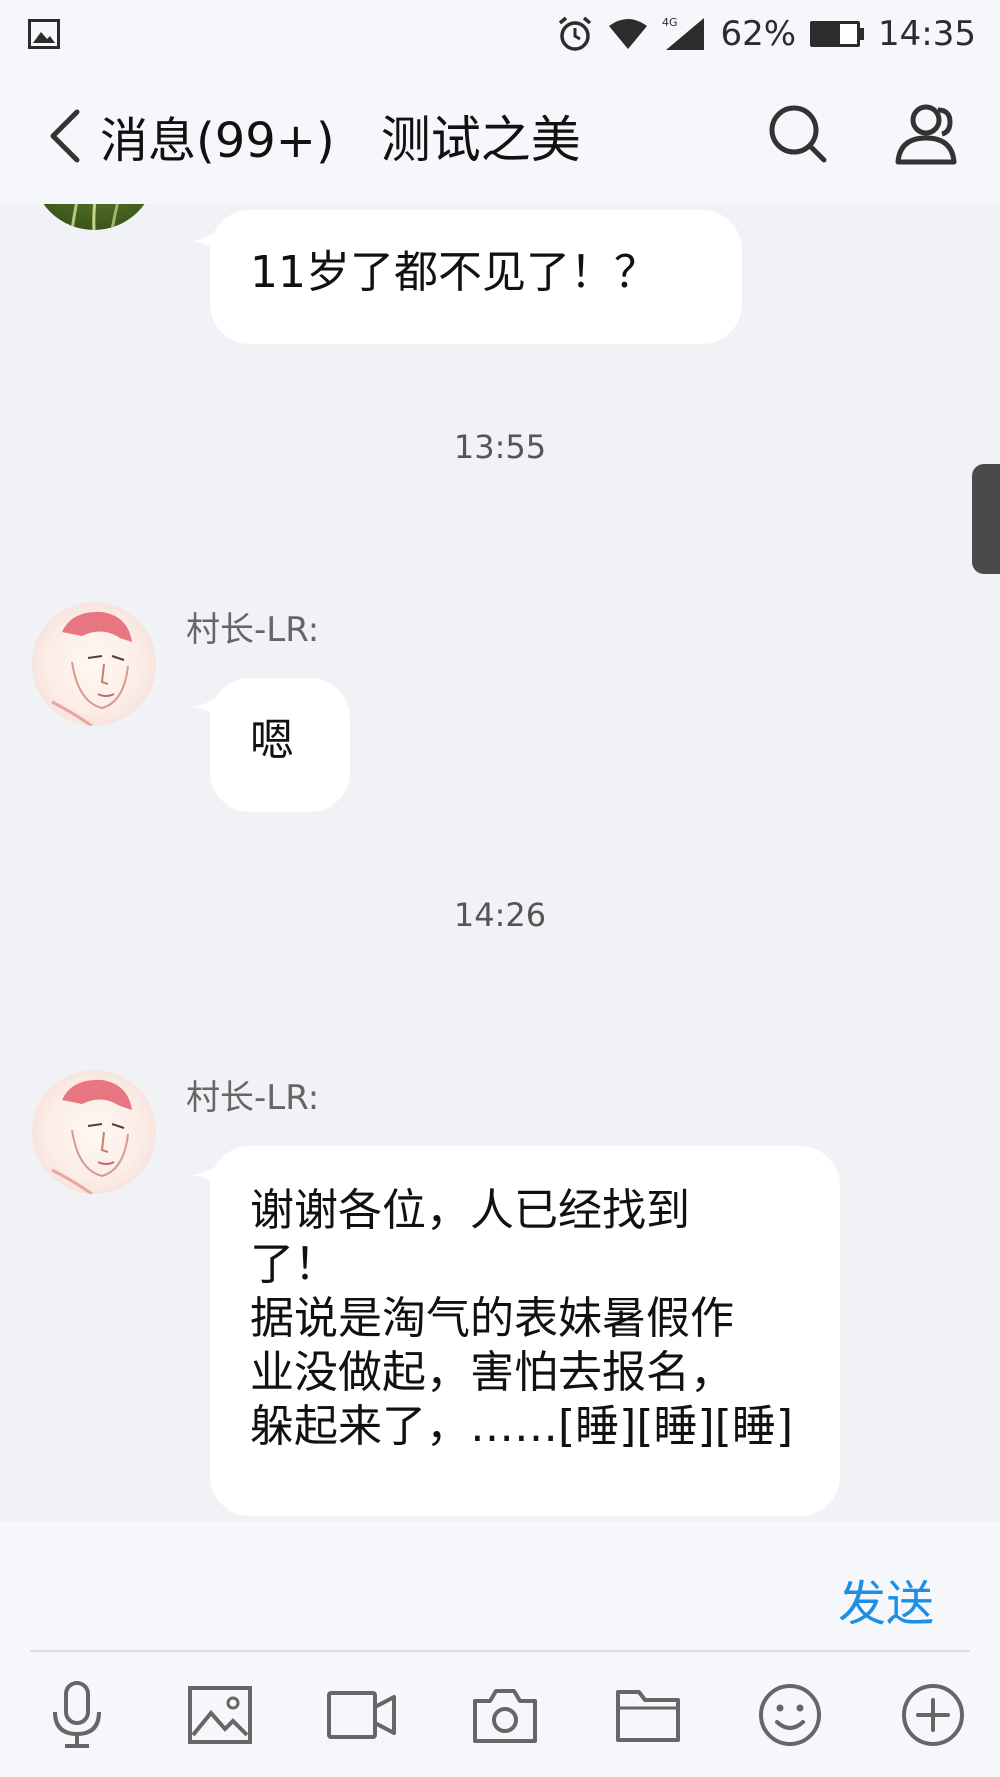 This screenshot has height=1777, width=1000. I want to click on voice-button, so click(77, 1715).